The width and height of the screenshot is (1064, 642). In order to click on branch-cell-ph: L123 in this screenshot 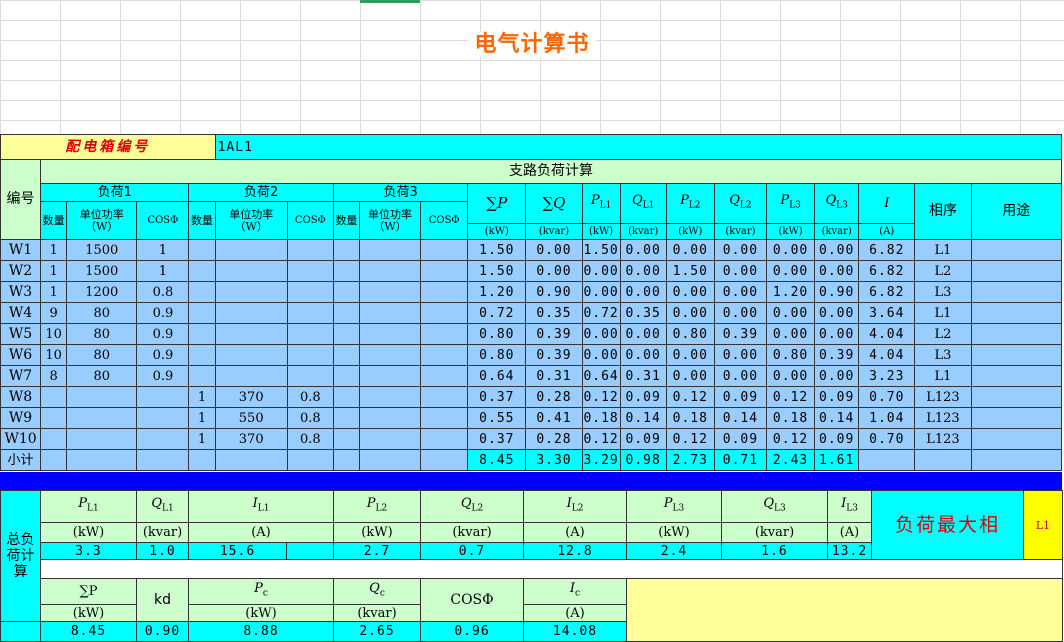, I will do `click(943, 397)`.